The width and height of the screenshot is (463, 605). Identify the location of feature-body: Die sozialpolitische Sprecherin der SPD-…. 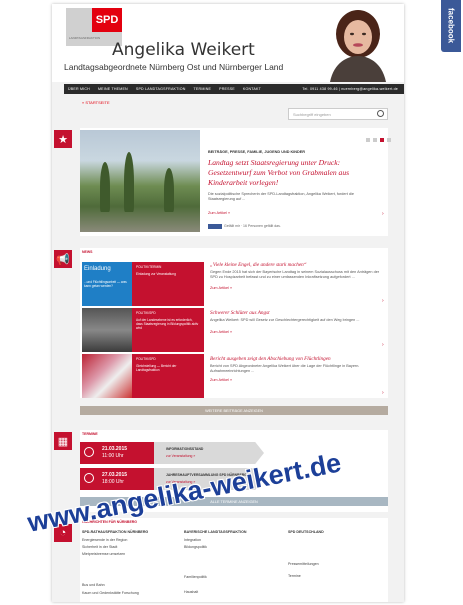
(281, 196).